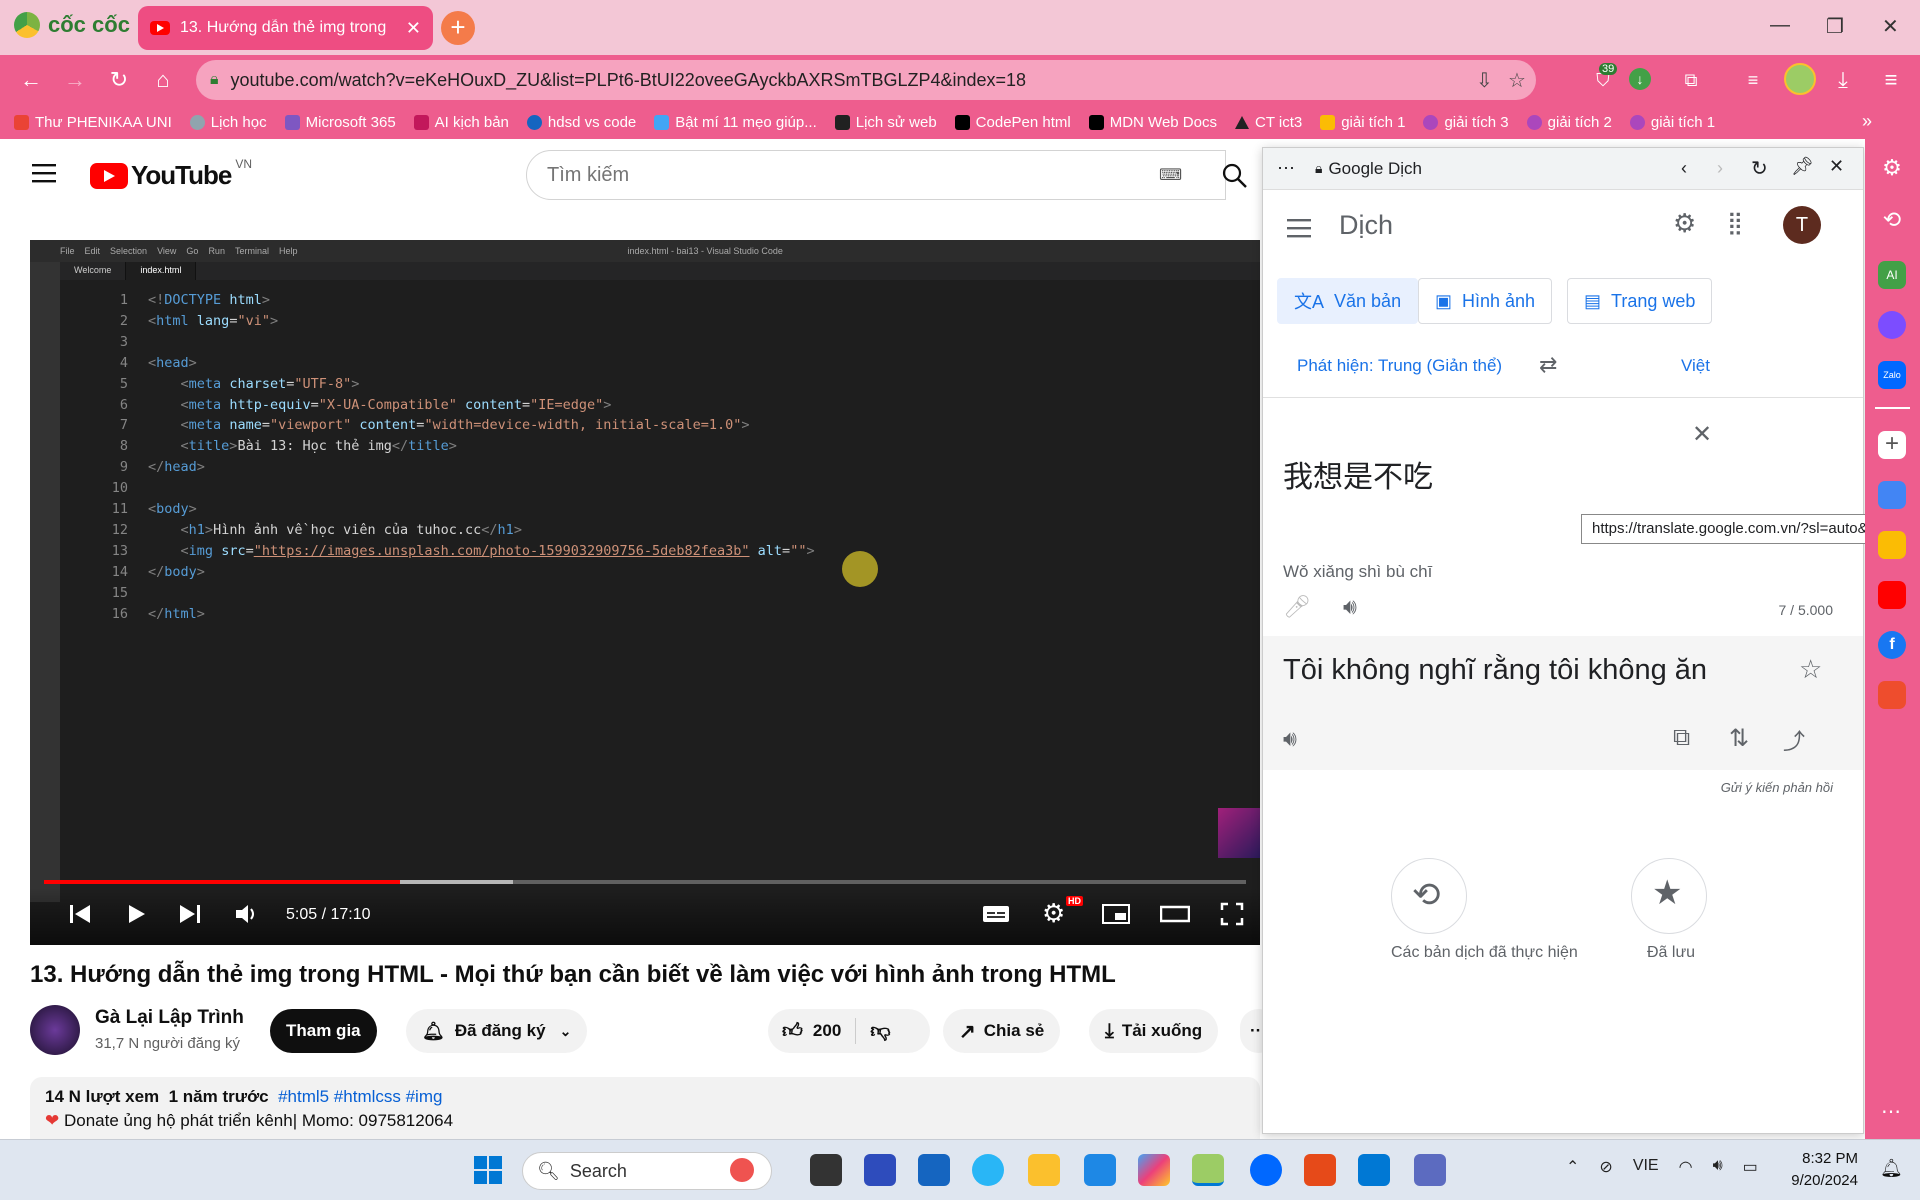 The width and height of the screenshot is (1920, 1200). What do you see at coordinates (1684, 223) in the screenshot?
I see `settings-gear-icon: ⚙` at bounding box center [1684, 223].